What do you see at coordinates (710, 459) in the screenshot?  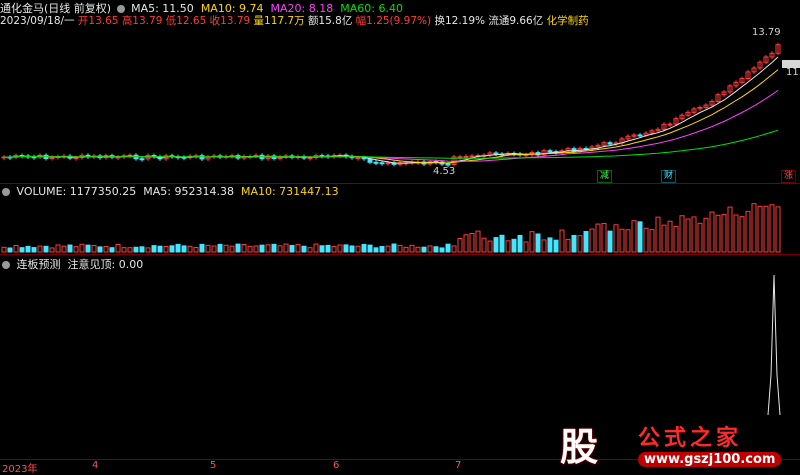 I see `watermark-url: www.gszj100.com` at bounding box center [710, 459].